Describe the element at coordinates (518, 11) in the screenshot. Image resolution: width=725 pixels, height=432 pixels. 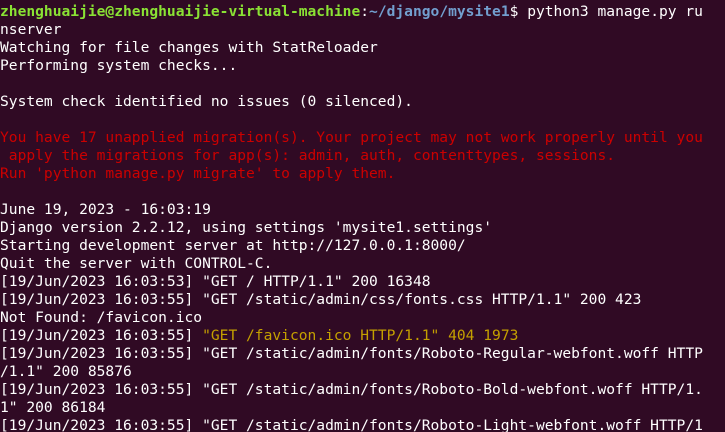
I see `prompt-dollar: $` at that location.